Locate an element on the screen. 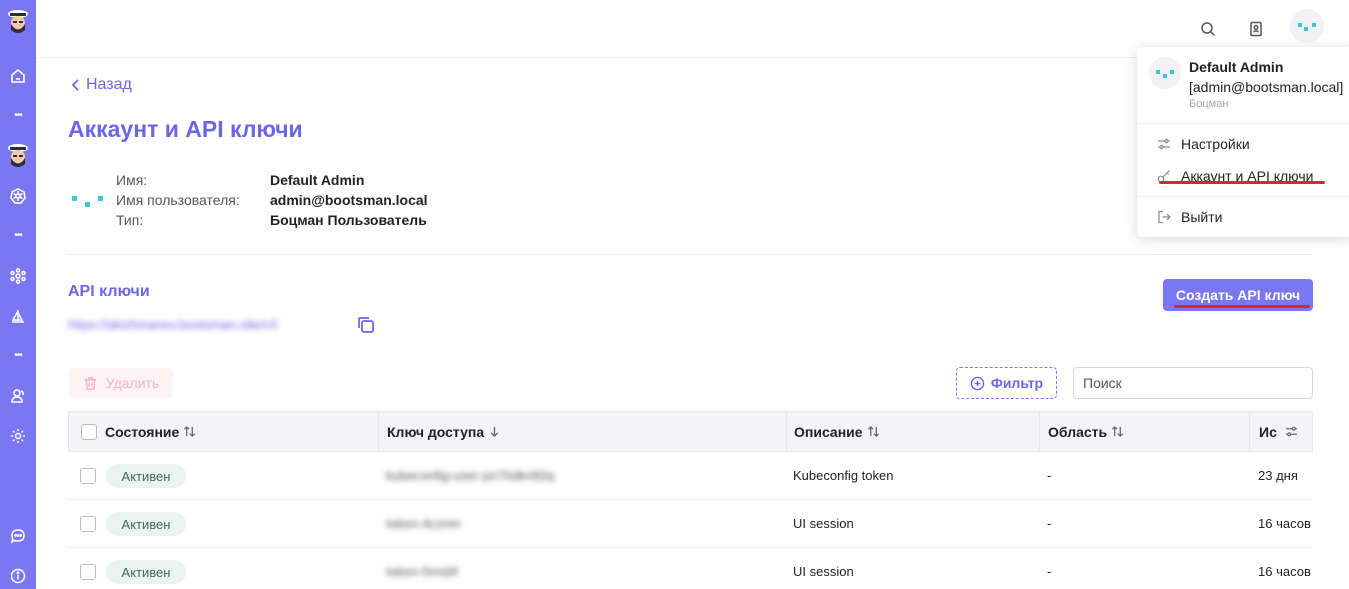 Image resolution: width=1349 pixels, height=589 pixels. access-key-cell: token-5msbf is located at coordinates (422, 571).